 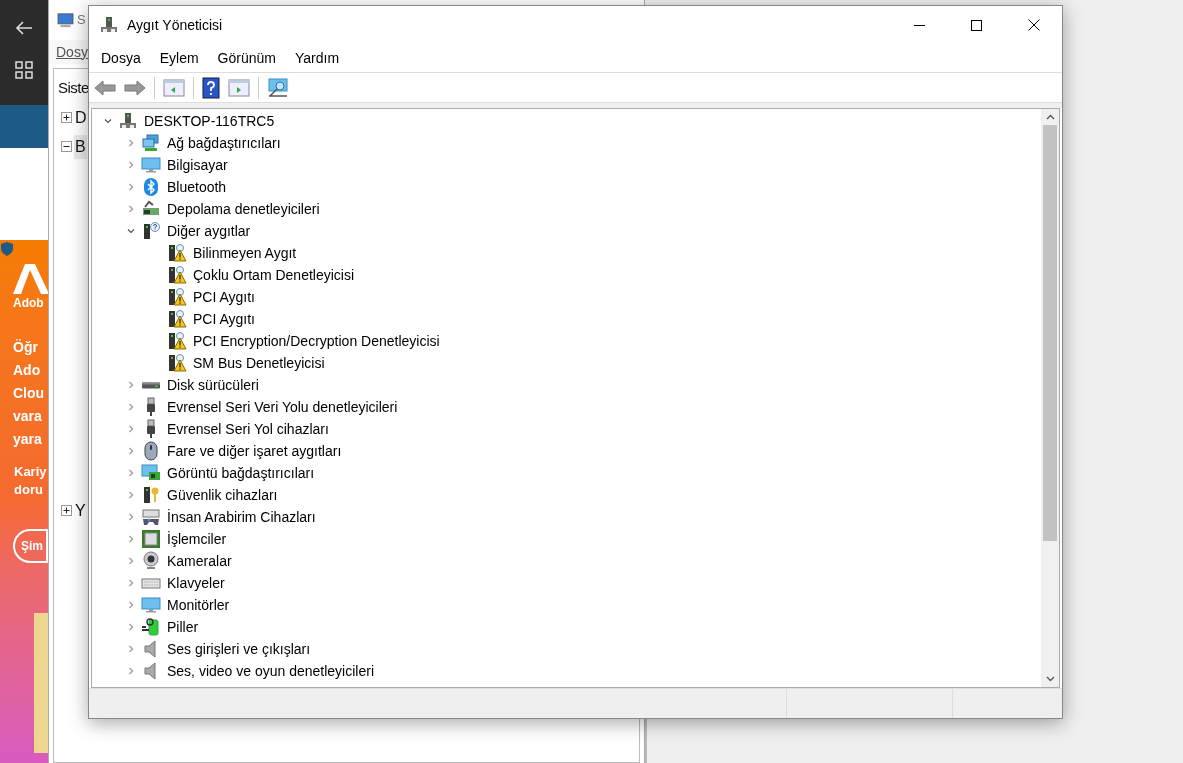 What do you see at coordinates (197, 539) in the screenshot?
I see `tree-item: İşlemciler` at bounding box center [197, 539].